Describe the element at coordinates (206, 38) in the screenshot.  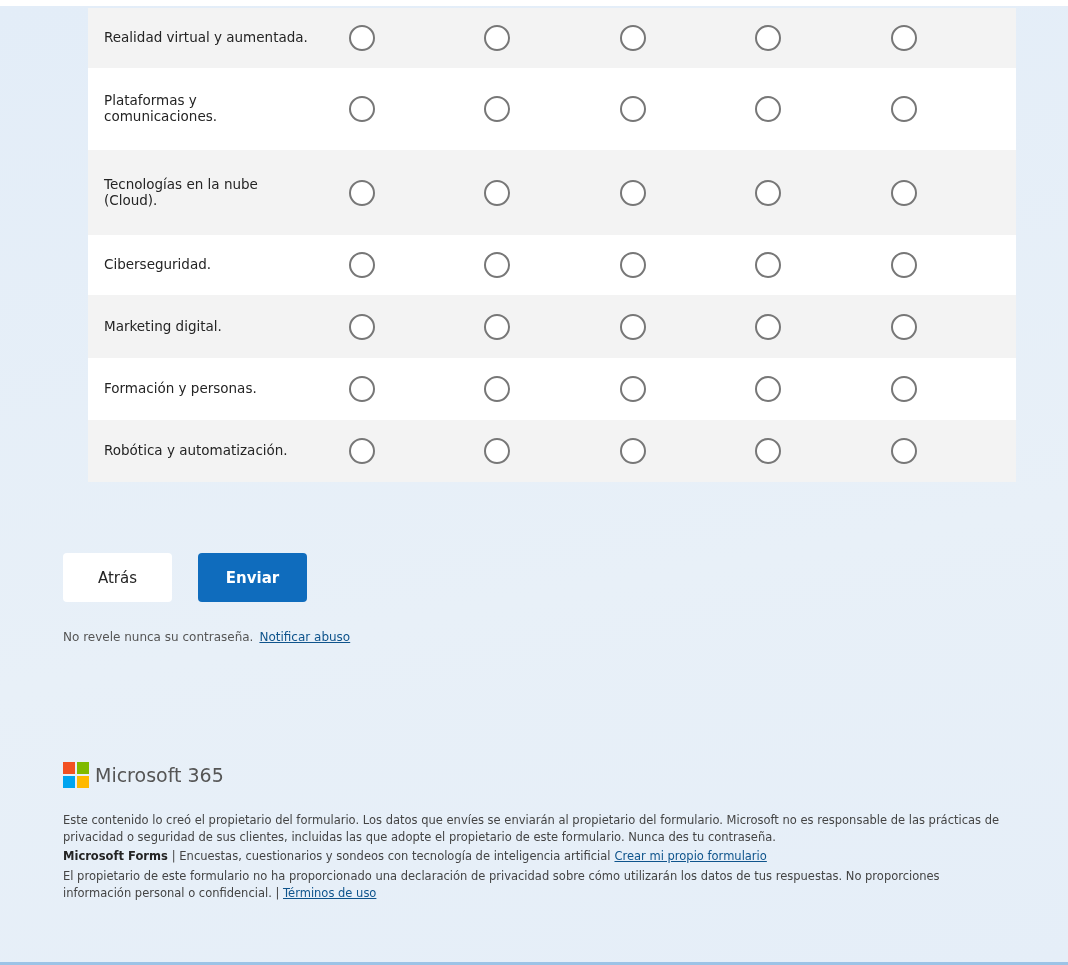
I see `row-label: Realidad virtual y aumentada.` at that location.